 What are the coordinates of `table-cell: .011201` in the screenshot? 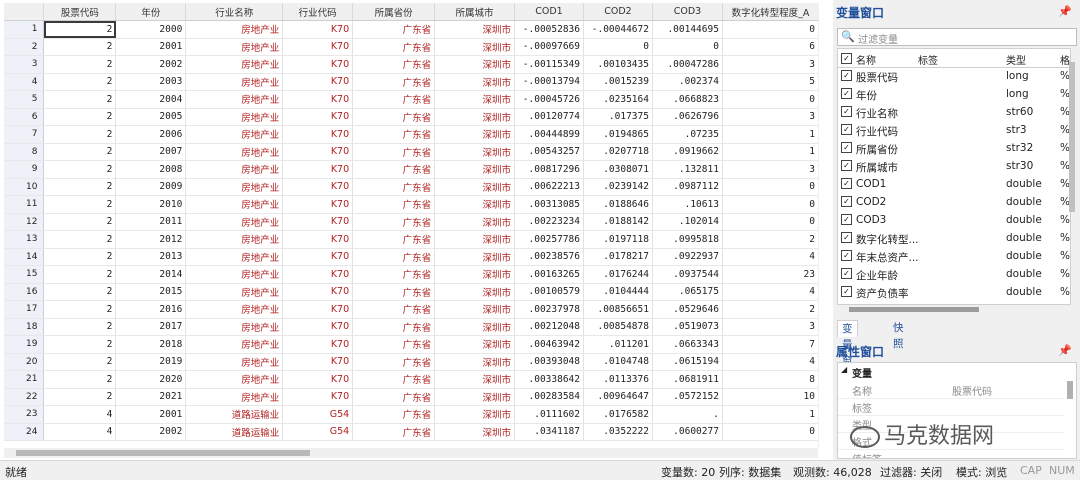 It's located at (618, 344).